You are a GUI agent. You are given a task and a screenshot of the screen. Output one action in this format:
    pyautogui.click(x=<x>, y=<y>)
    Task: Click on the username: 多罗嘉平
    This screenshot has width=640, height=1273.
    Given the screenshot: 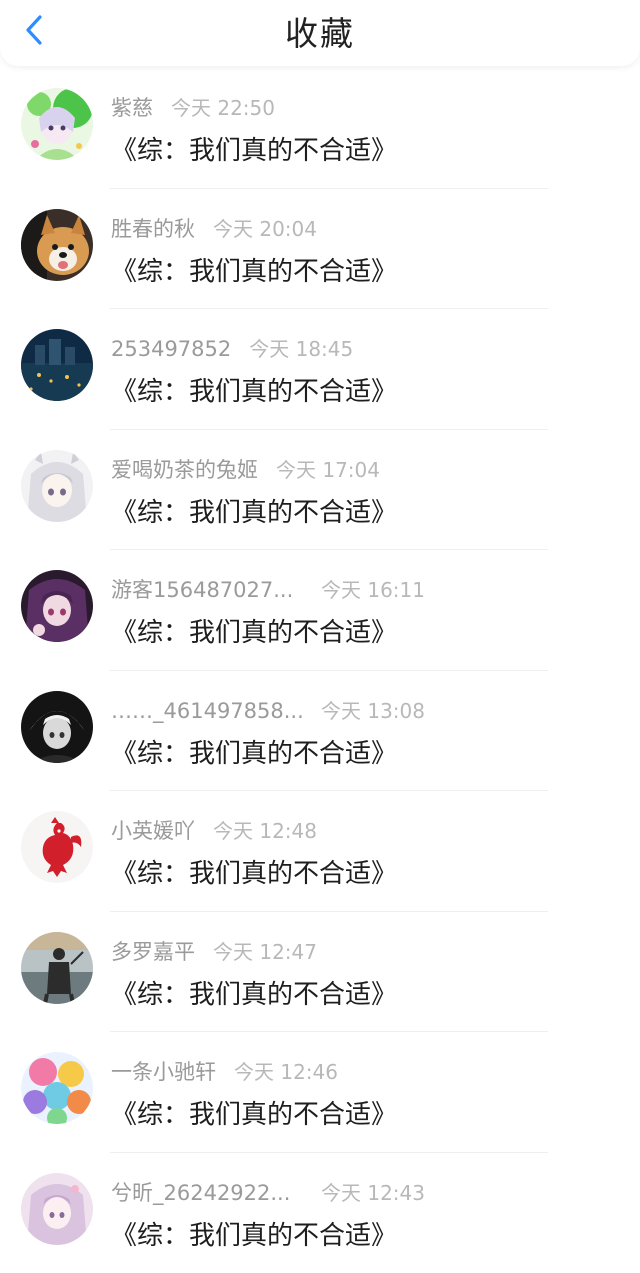 What is the action you would take?
    pyautogui.click(x=153, y=951)
    